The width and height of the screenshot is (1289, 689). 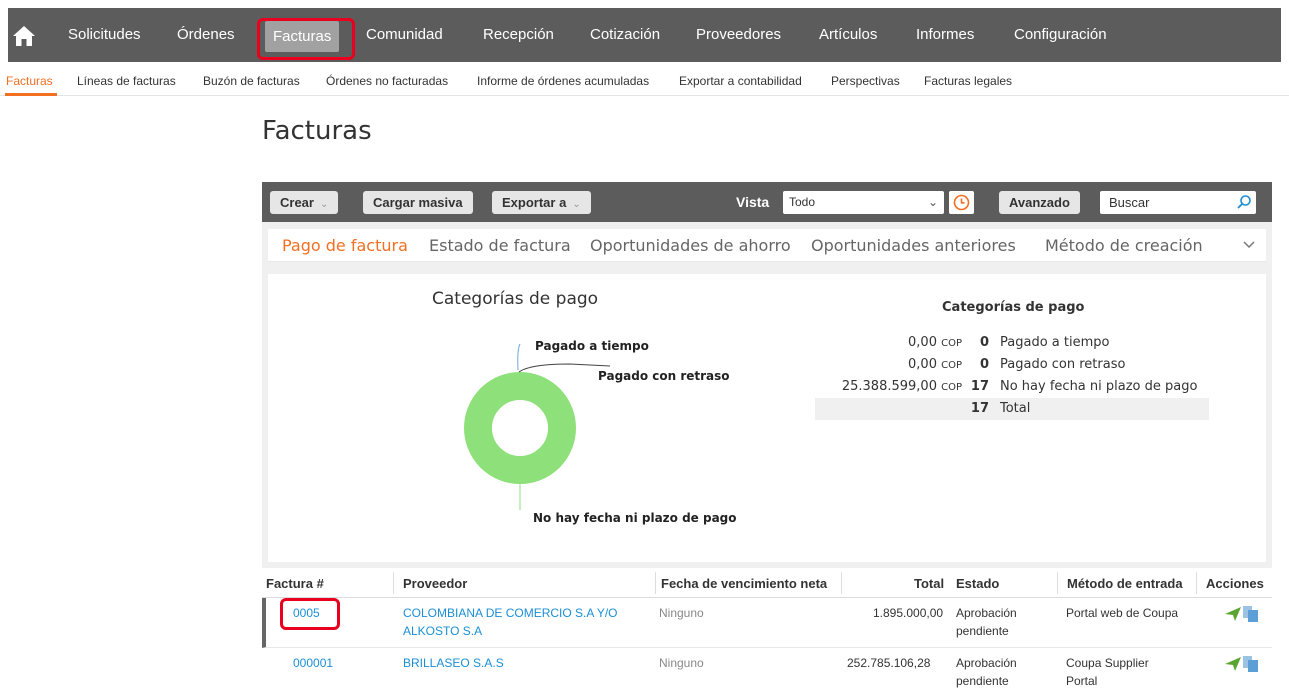 I want to click on subnav-exportar-a-contabilidad: Exportar a contabilidad, so click(x=740, y=81).